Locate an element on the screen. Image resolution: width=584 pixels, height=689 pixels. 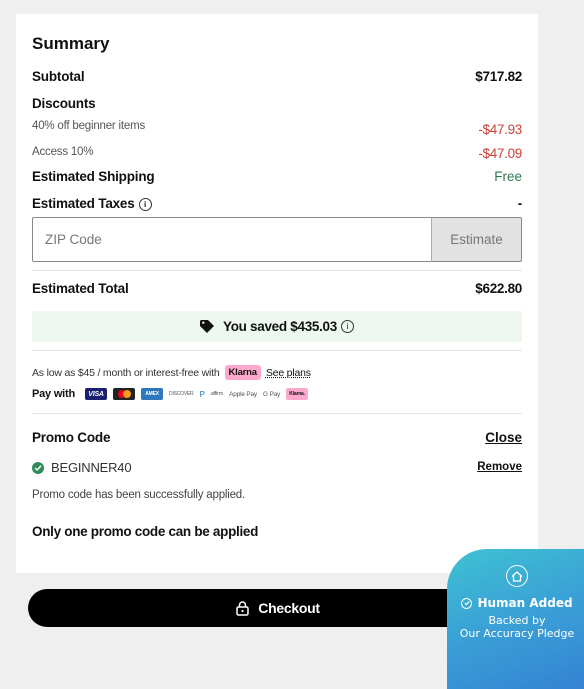
apple-pay-icon: Apple Pay is located at coordinates (243, 394).